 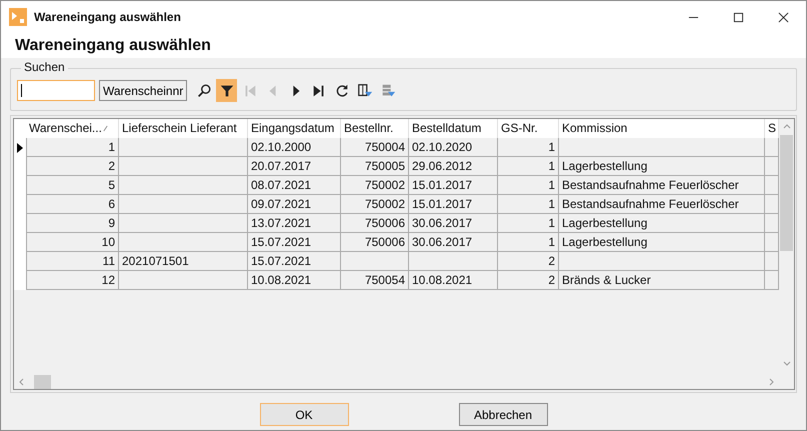 What do you see at coordinates (18, 17) in the screenshot?
I see `app-icon` at bounding box center [18, 17].